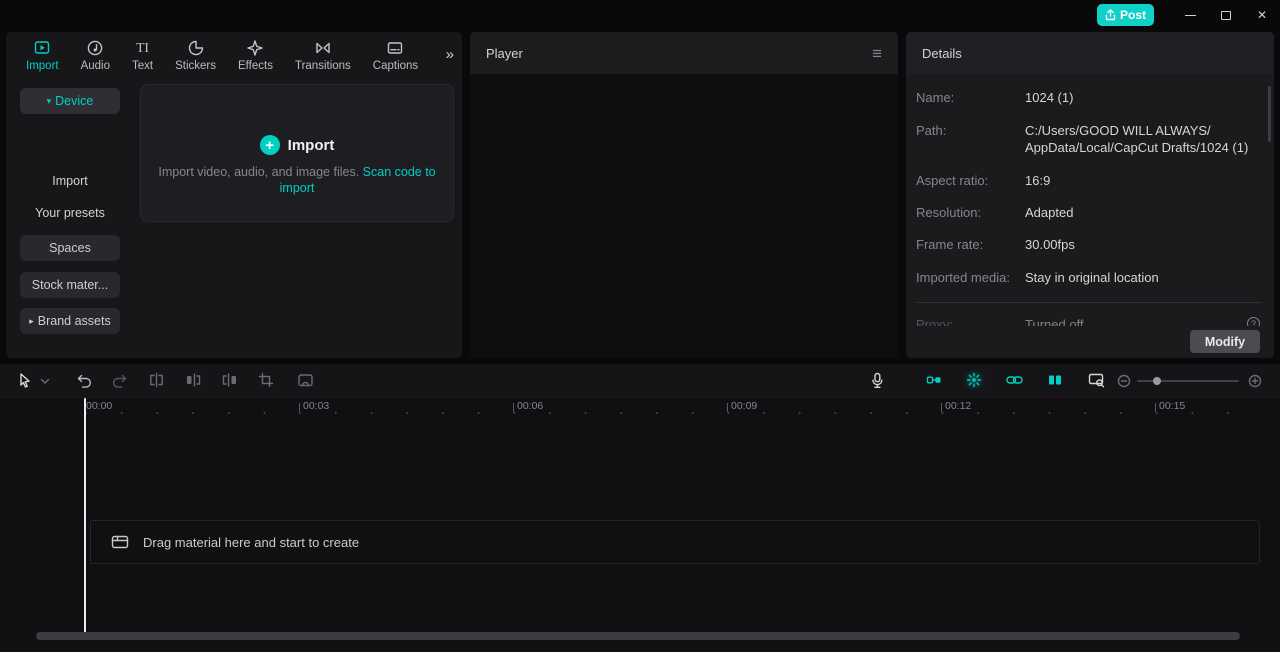 This screenshot has height=652, width=1280. Describe the element at coordinates (42, 48) in the screenshot. I see `import-tab-icon` at that location.